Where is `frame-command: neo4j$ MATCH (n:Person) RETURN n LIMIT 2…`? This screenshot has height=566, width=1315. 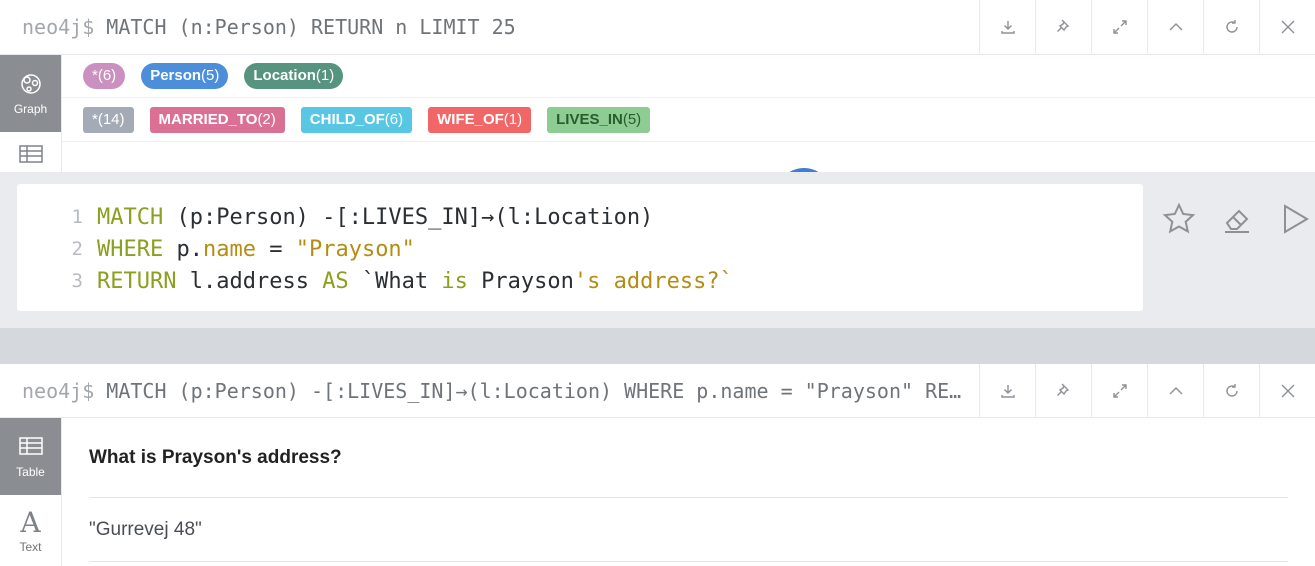
frame-command: neo4j$ MATCH (n:Person) RETURN n LIMIT 2… is located at coordinates (489, 27).